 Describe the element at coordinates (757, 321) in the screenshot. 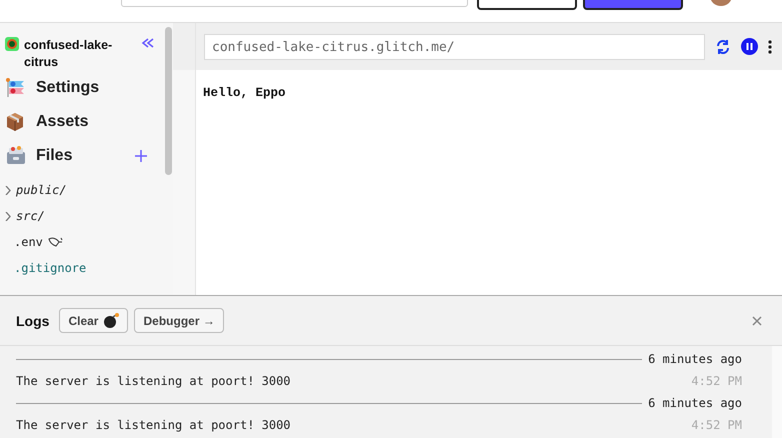

I see `close-icon` at that location.